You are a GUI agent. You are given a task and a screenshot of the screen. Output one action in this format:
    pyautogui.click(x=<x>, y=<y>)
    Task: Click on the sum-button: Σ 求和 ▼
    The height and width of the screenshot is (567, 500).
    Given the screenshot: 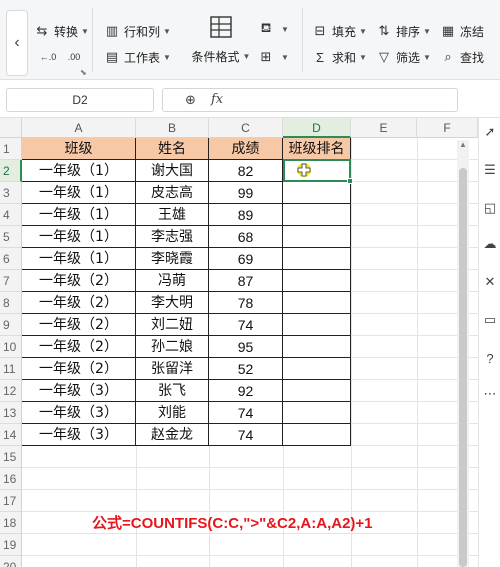 What is the action you would take?
    pyautogui.click(x=339, y=57)
    